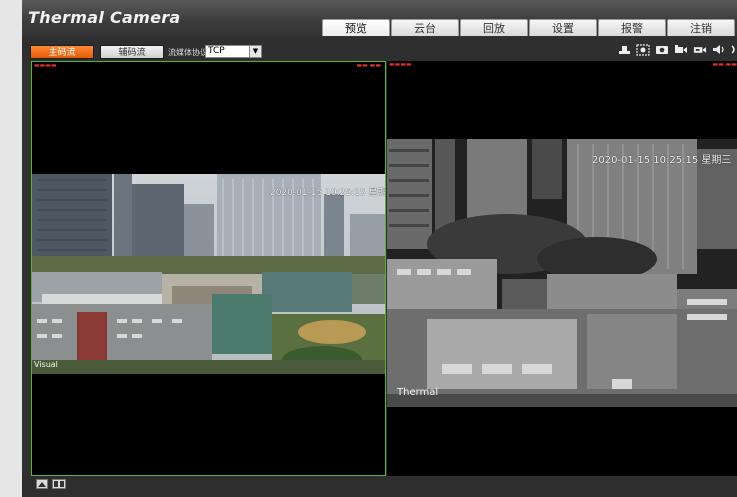 This screenshot has height=497, width=737. Describe the element at coordinates (681, 49) in the screenshot. I see `record-icon` at that location.